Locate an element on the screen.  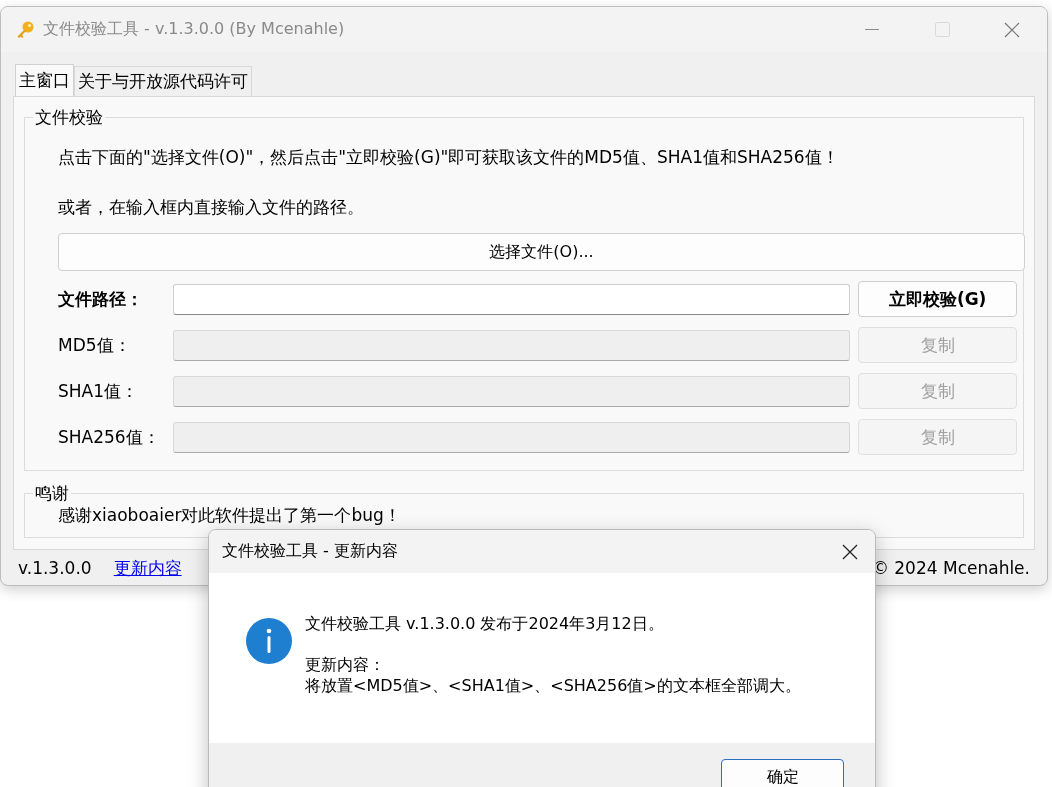
verify-button: 立即校验(G) is located at coordinates (937, 299).